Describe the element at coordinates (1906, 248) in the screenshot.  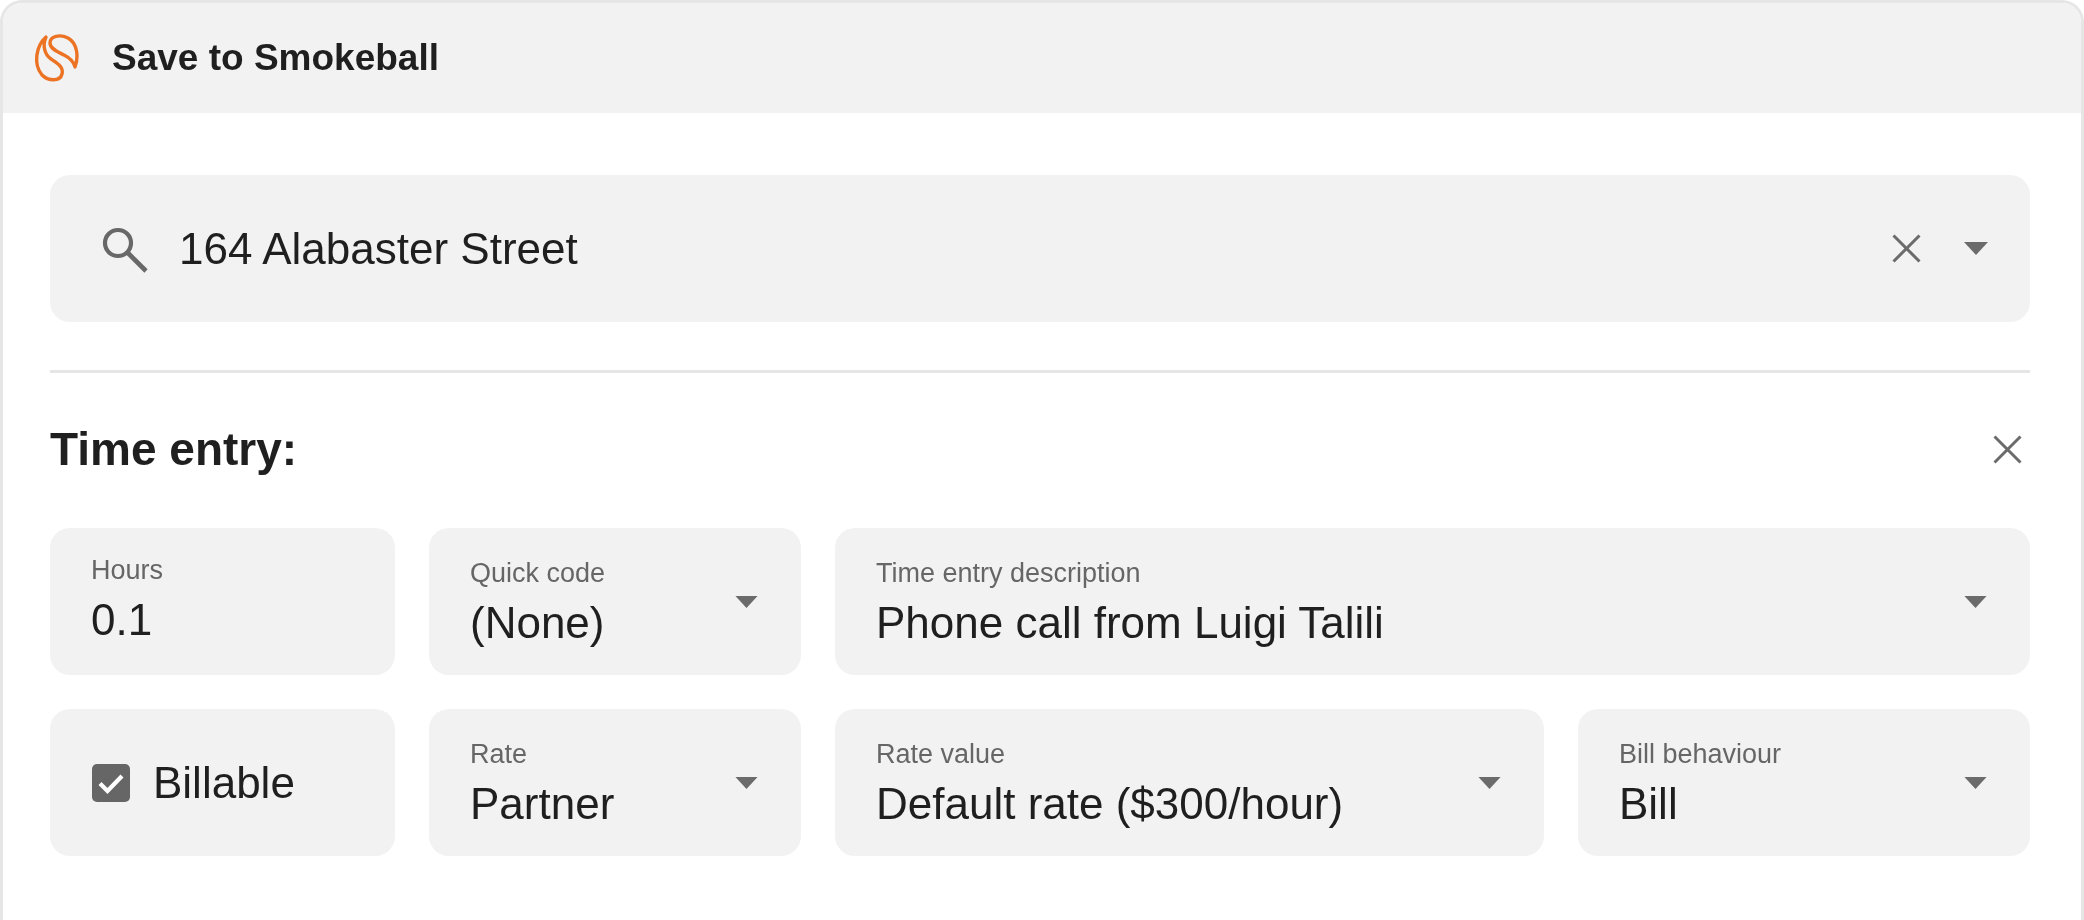
I see `clear-icon` at that location.